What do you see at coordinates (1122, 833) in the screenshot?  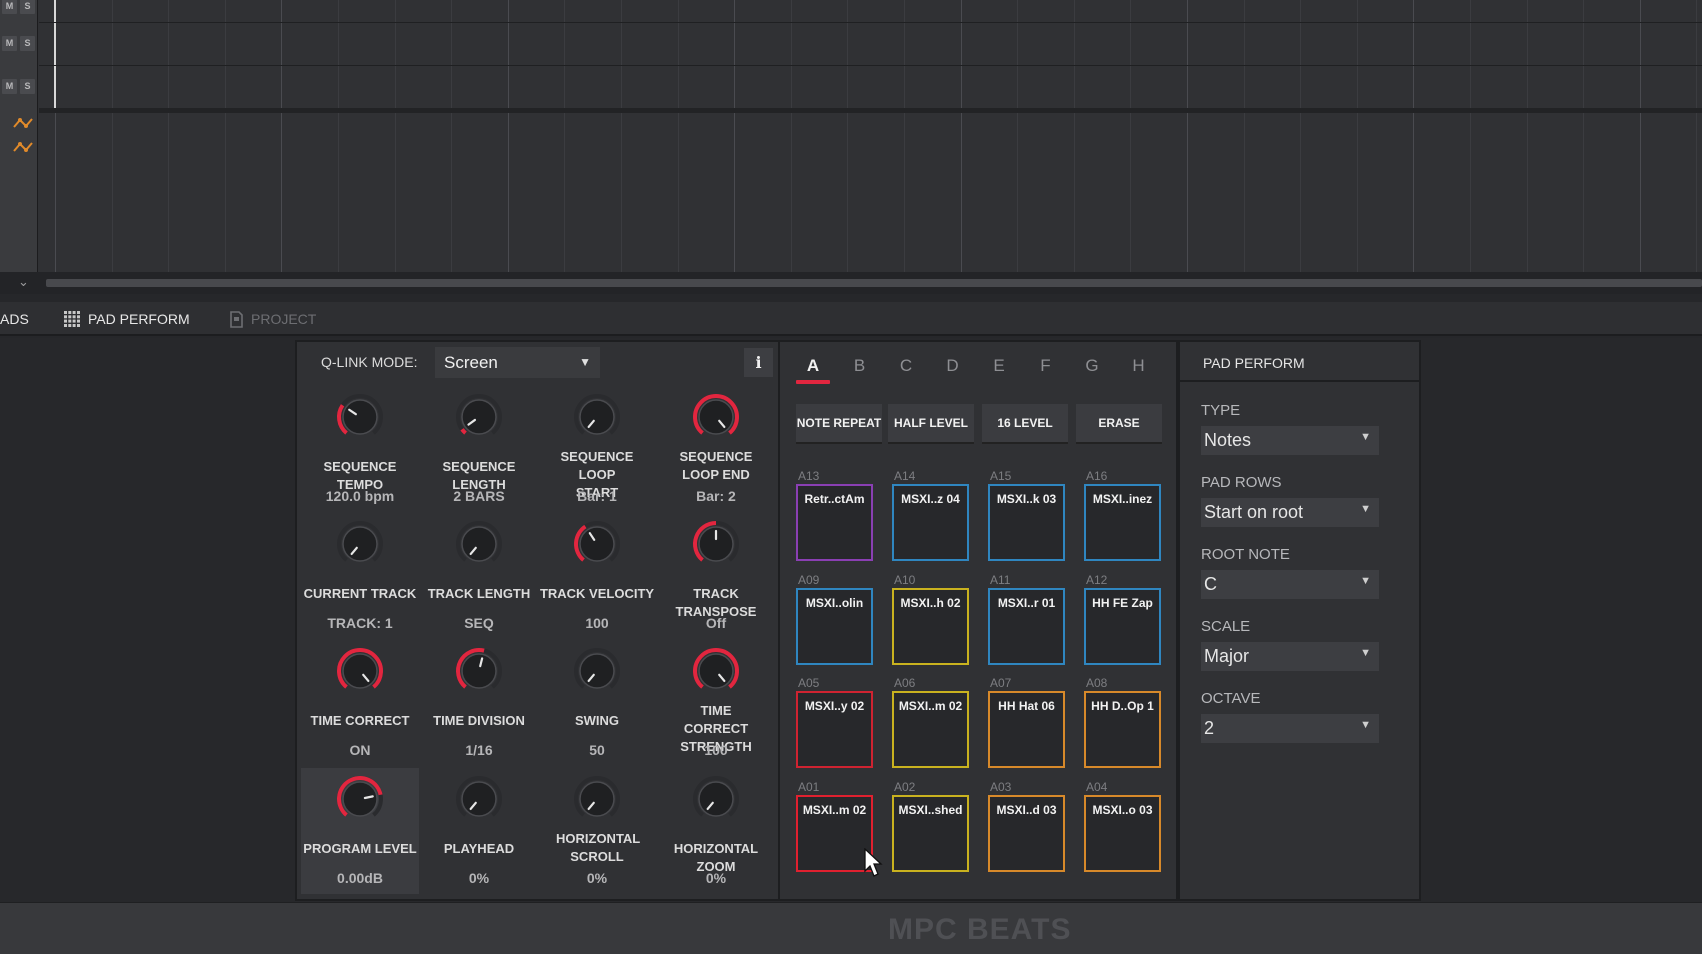 I see `pad: MSXI..o 03` at bounding box center [1122, 833].